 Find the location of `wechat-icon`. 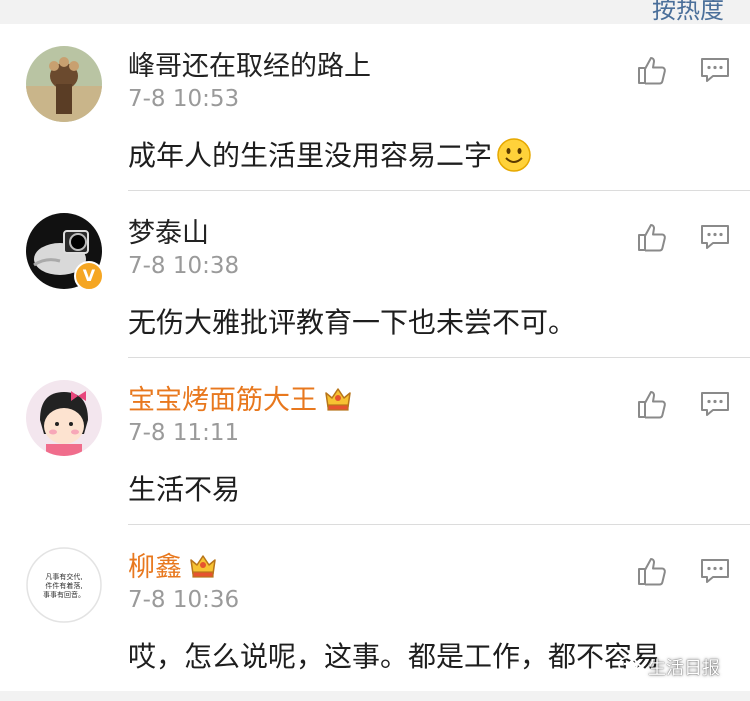

wechat-icon is located at coordinates (631, 669).